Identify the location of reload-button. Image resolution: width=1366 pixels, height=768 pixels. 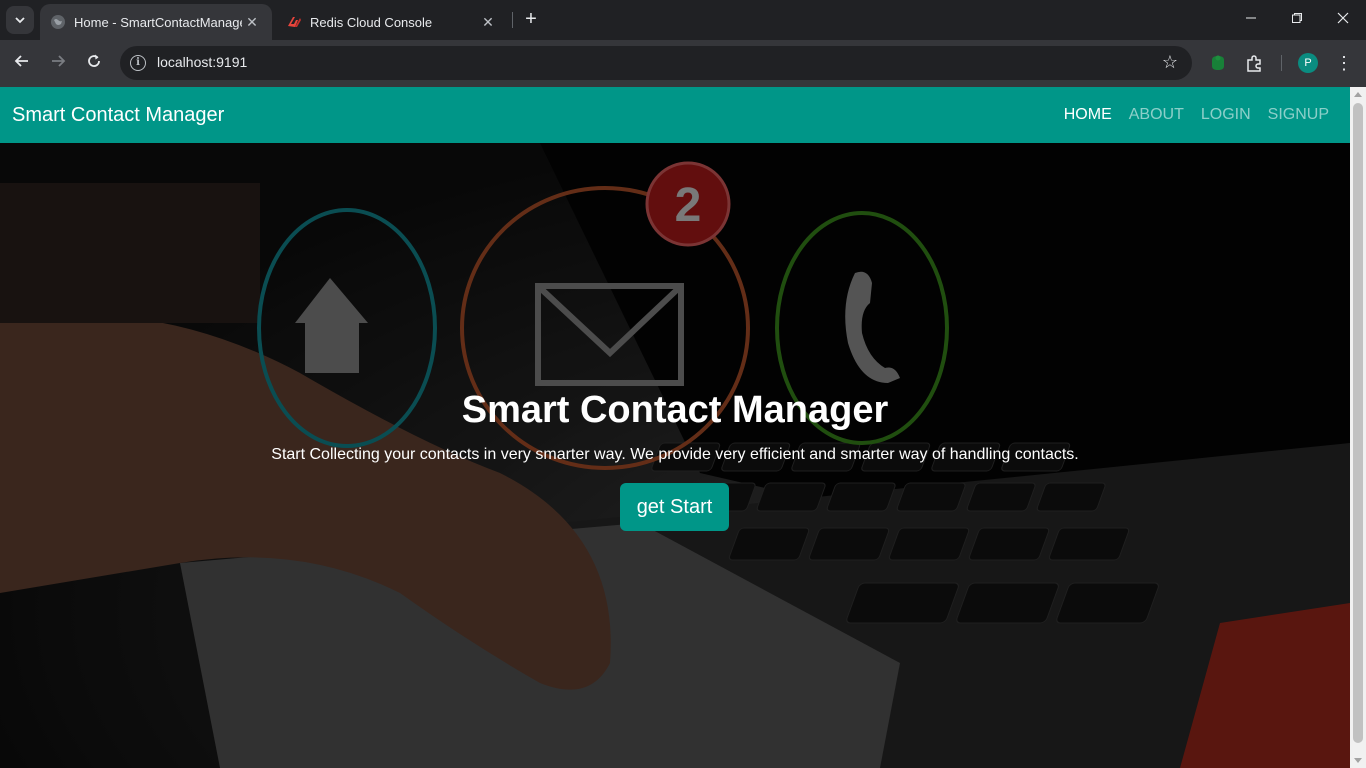
(94, 63).